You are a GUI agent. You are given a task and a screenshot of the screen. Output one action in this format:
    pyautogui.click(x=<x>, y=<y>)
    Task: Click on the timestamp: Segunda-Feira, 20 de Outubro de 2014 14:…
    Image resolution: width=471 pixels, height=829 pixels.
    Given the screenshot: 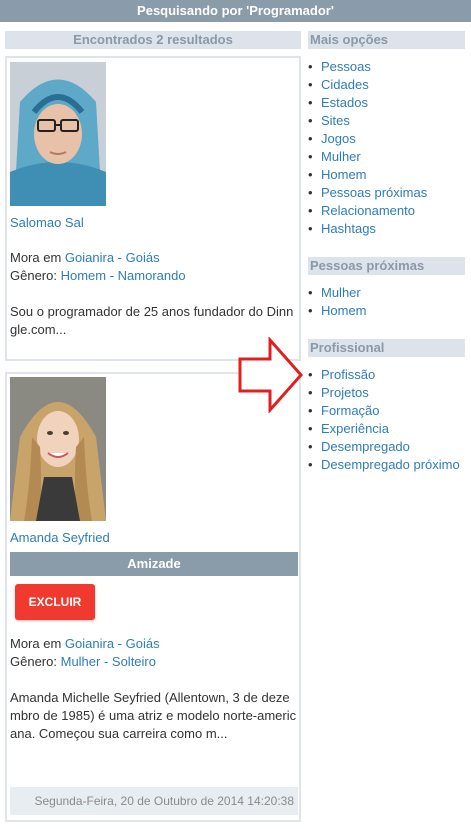 What is the action you would take?
    pyautogui.click(x=164, y=801)
    